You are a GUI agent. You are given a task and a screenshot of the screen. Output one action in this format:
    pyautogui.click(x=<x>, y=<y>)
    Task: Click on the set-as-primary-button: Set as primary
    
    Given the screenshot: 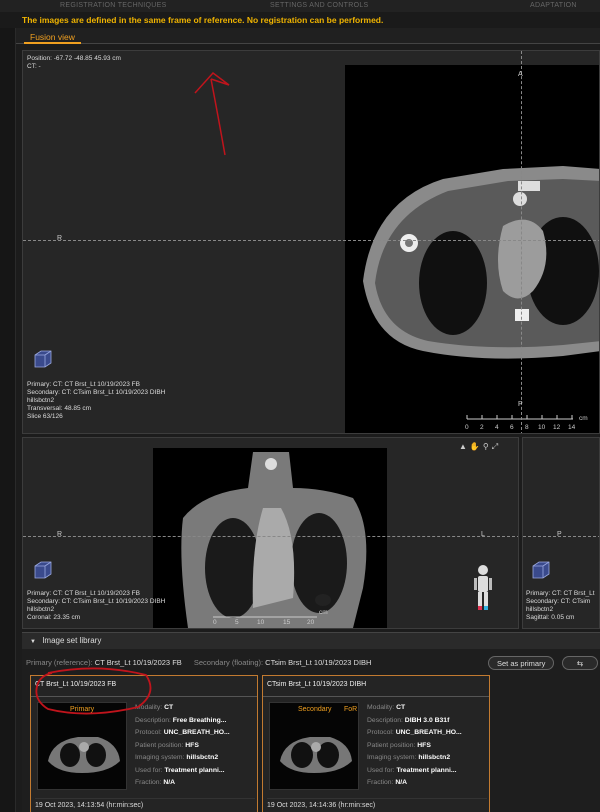 What is the action you would take?
    pyautogui.click(x=521, y=663)
    